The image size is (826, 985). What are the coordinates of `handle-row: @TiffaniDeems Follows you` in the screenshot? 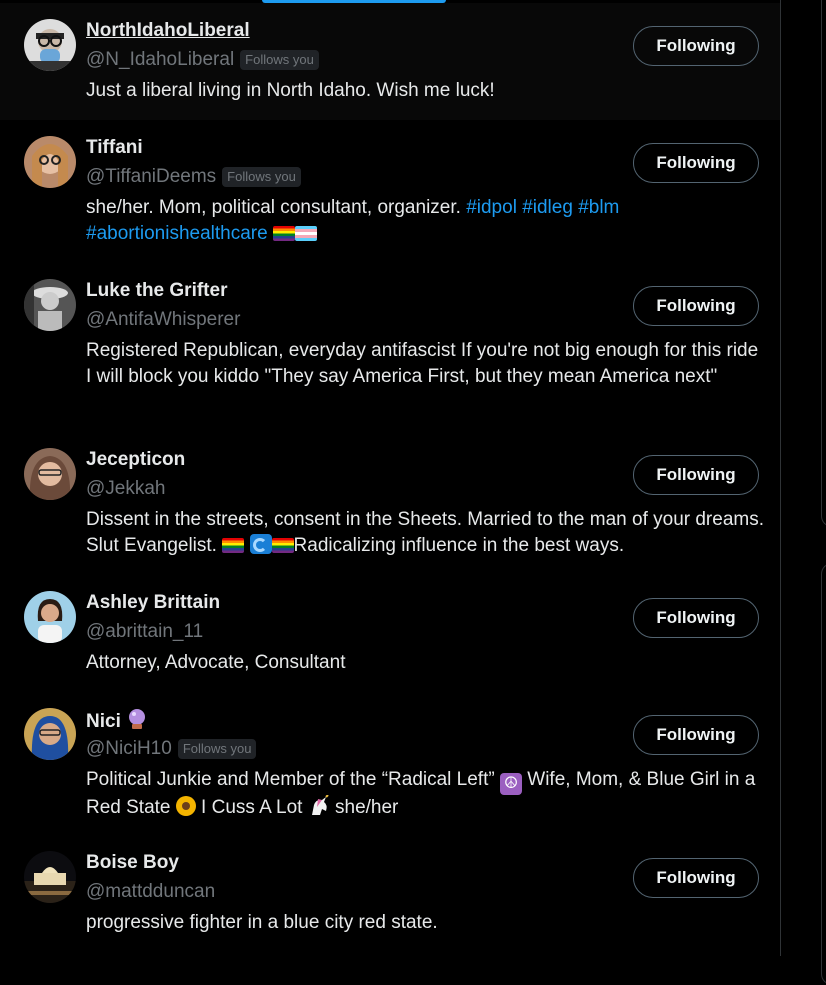 It's located at (193, 177).